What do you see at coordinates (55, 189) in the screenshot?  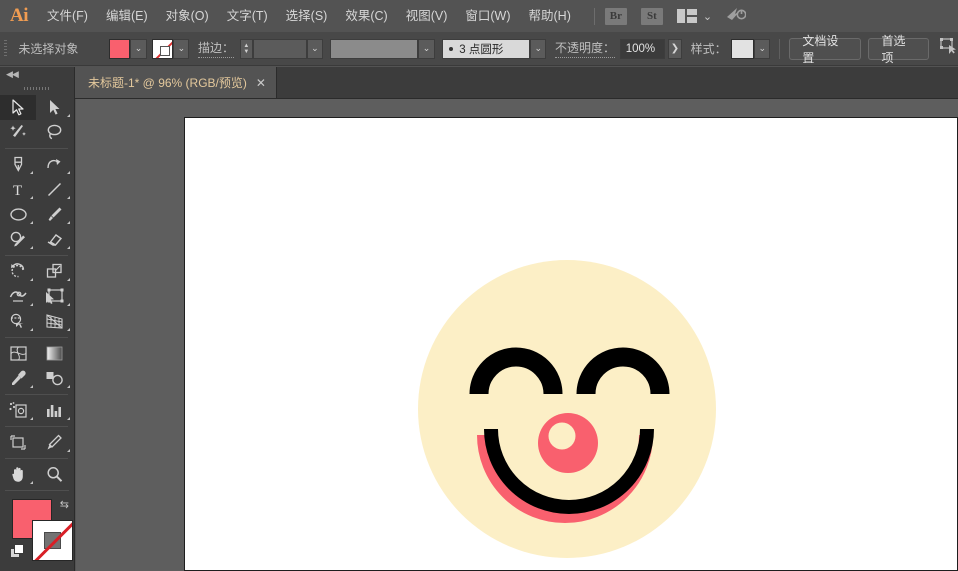 I see `tool-line-segment` at bounding box center [55, 189].